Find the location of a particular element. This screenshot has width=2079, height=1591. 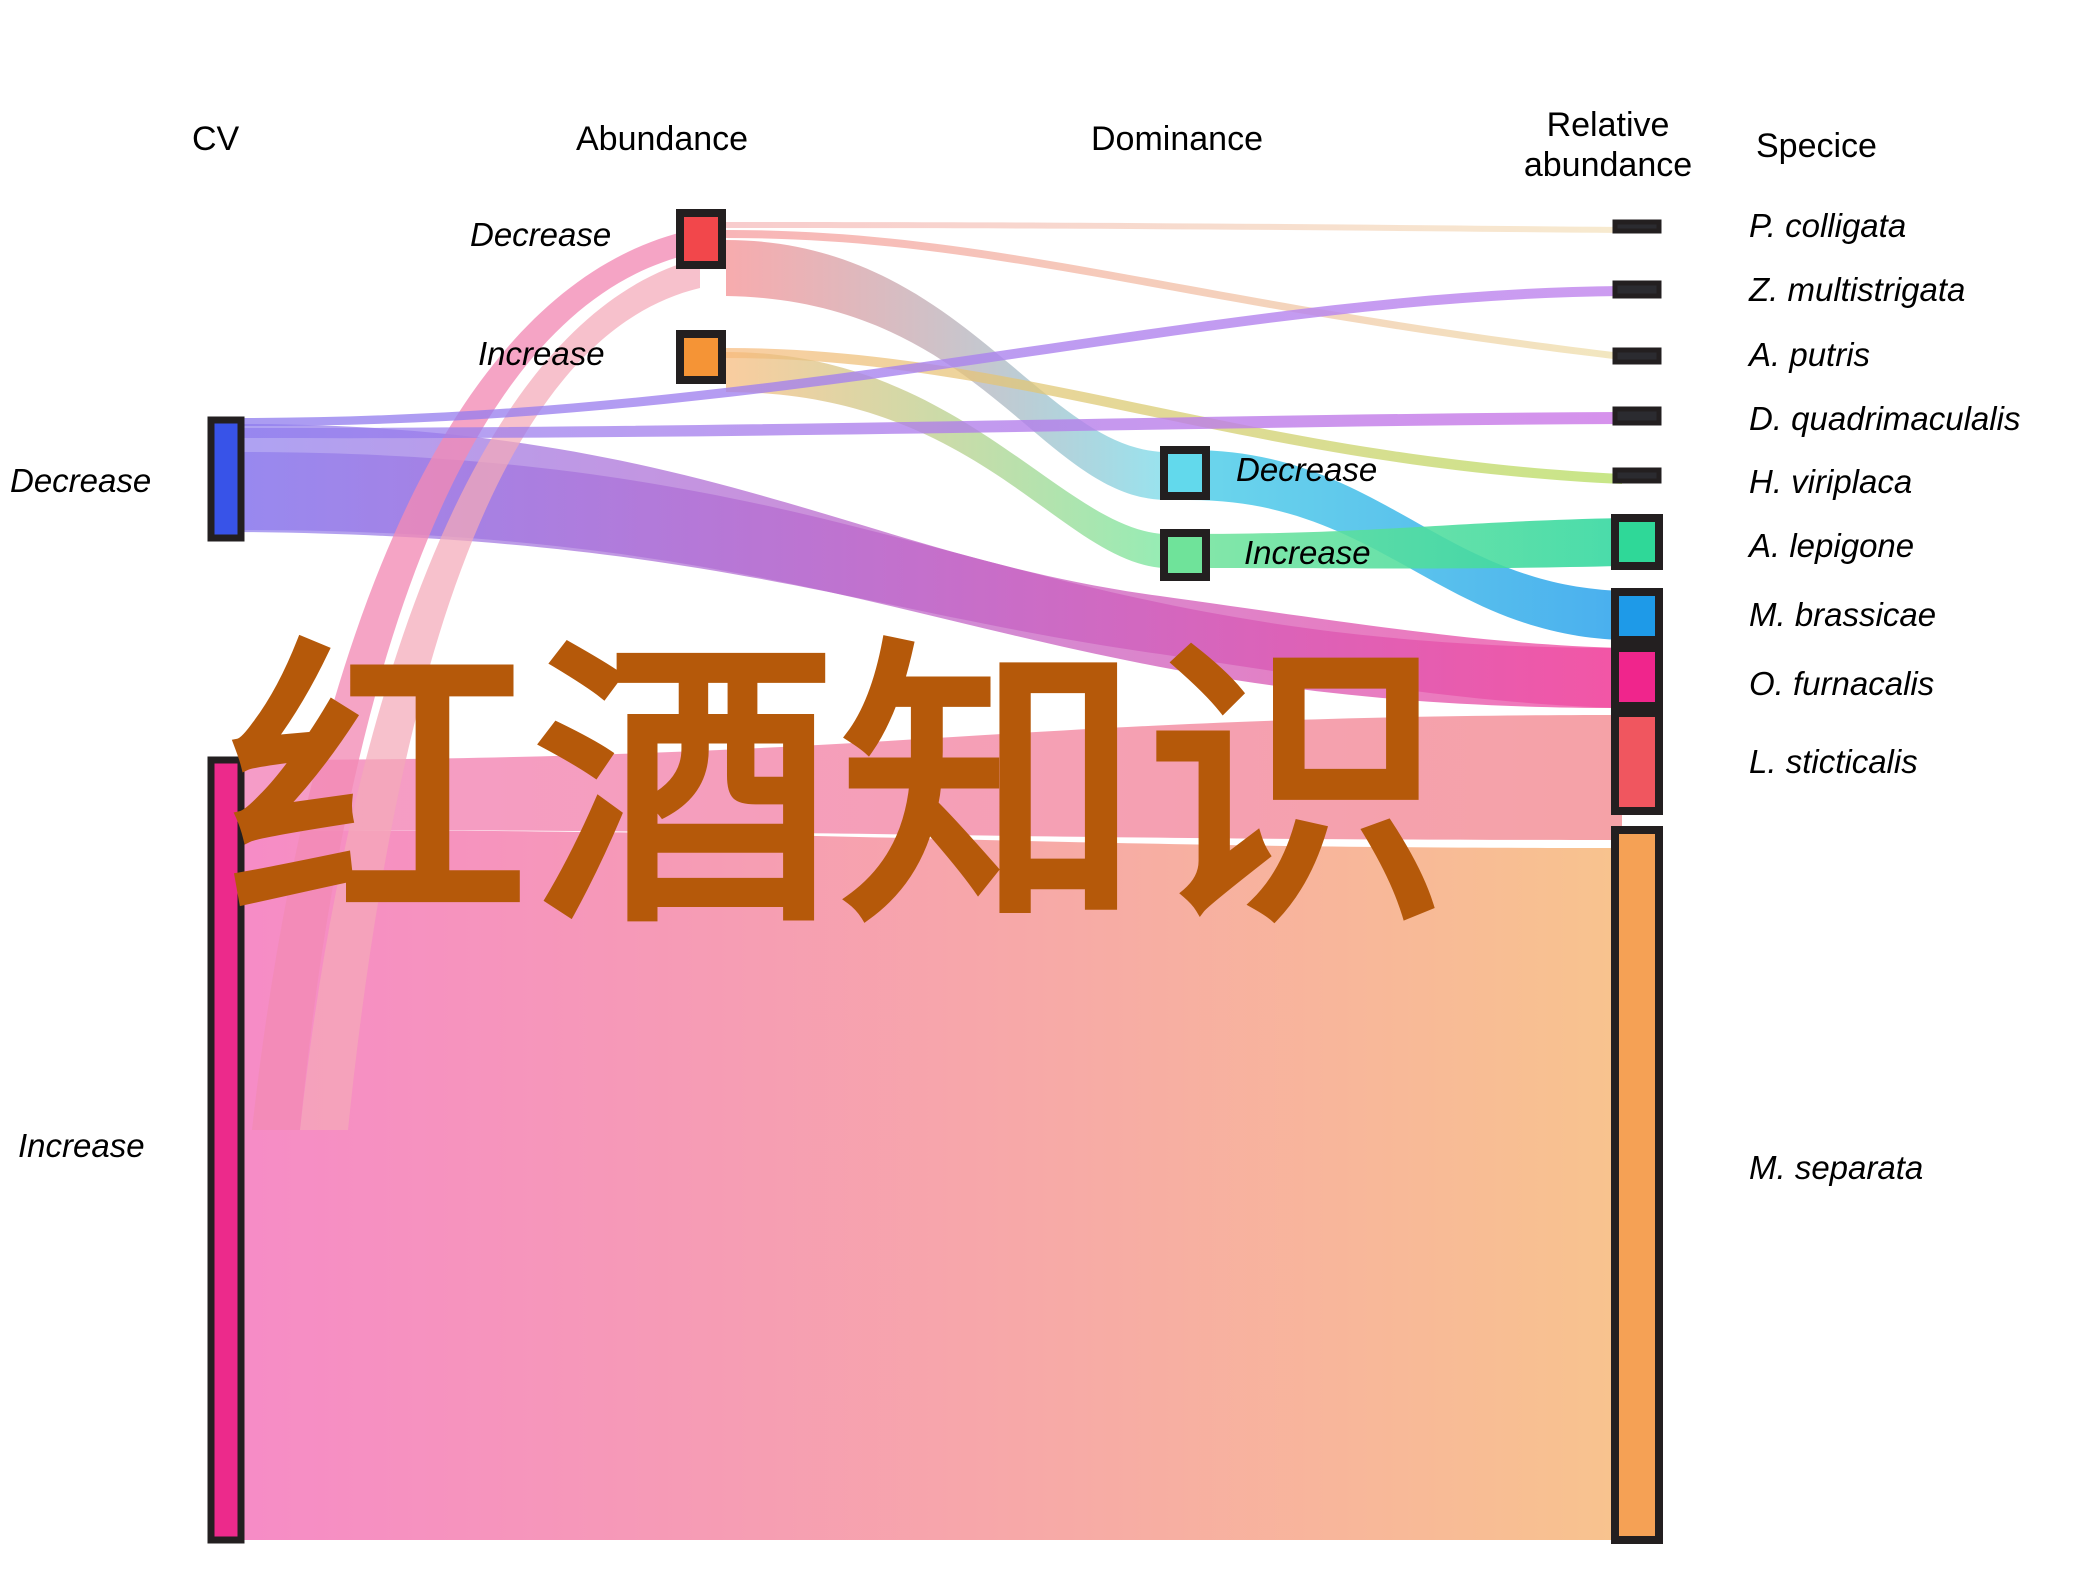

node-relative-abundance-mseparata is located at coordinates (1637, 1185).